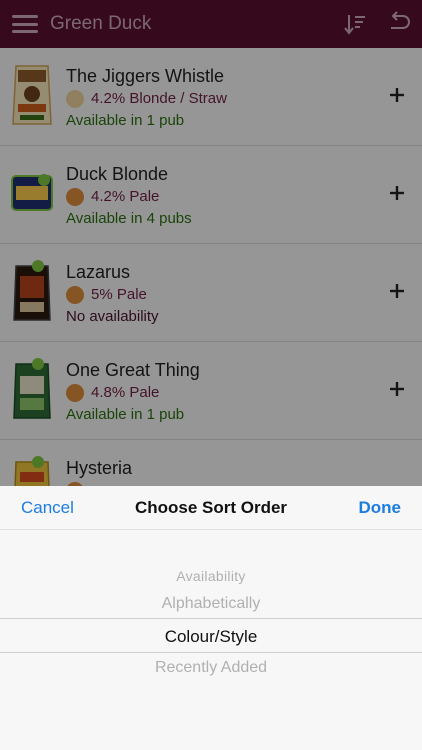  Describe the element at coordinates (211, 576) in the screenshot. I see `picker-option-availability: Availability` at that location.